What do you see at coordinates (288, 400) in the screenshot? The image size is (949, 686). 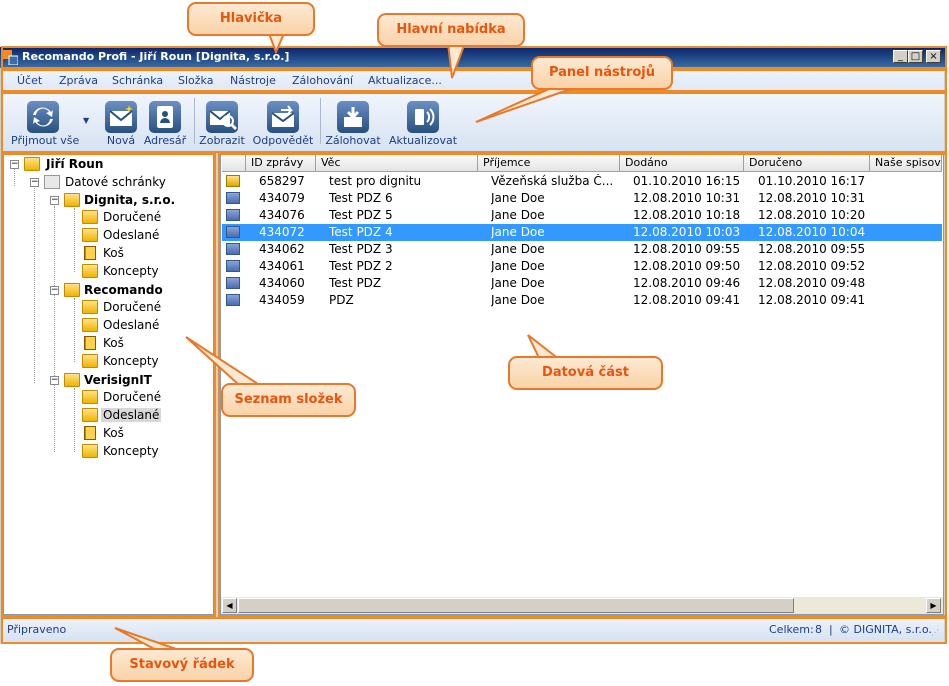 I see `callout-folder-list: Seznam složek` at bounding box center [288, 400].